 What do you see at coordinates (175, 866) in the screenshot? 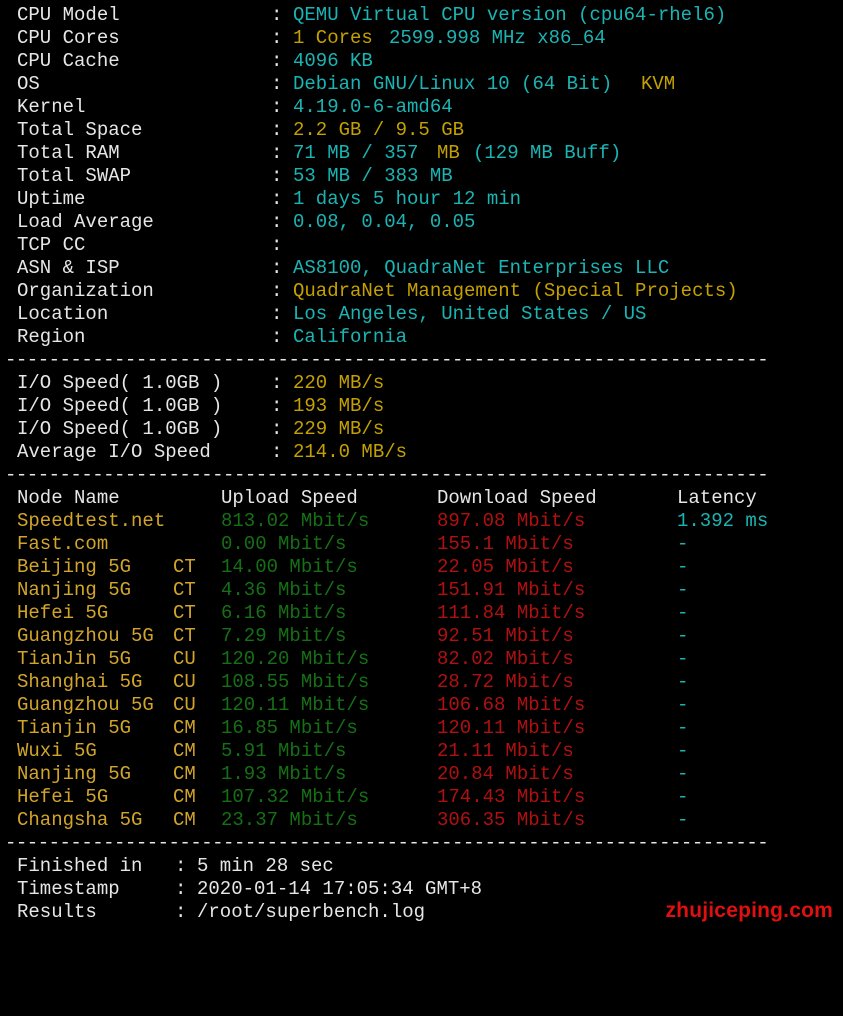
I see `footer-row-finished: Finished in : 5 min 28 sec` at bounding box center [175, 866].